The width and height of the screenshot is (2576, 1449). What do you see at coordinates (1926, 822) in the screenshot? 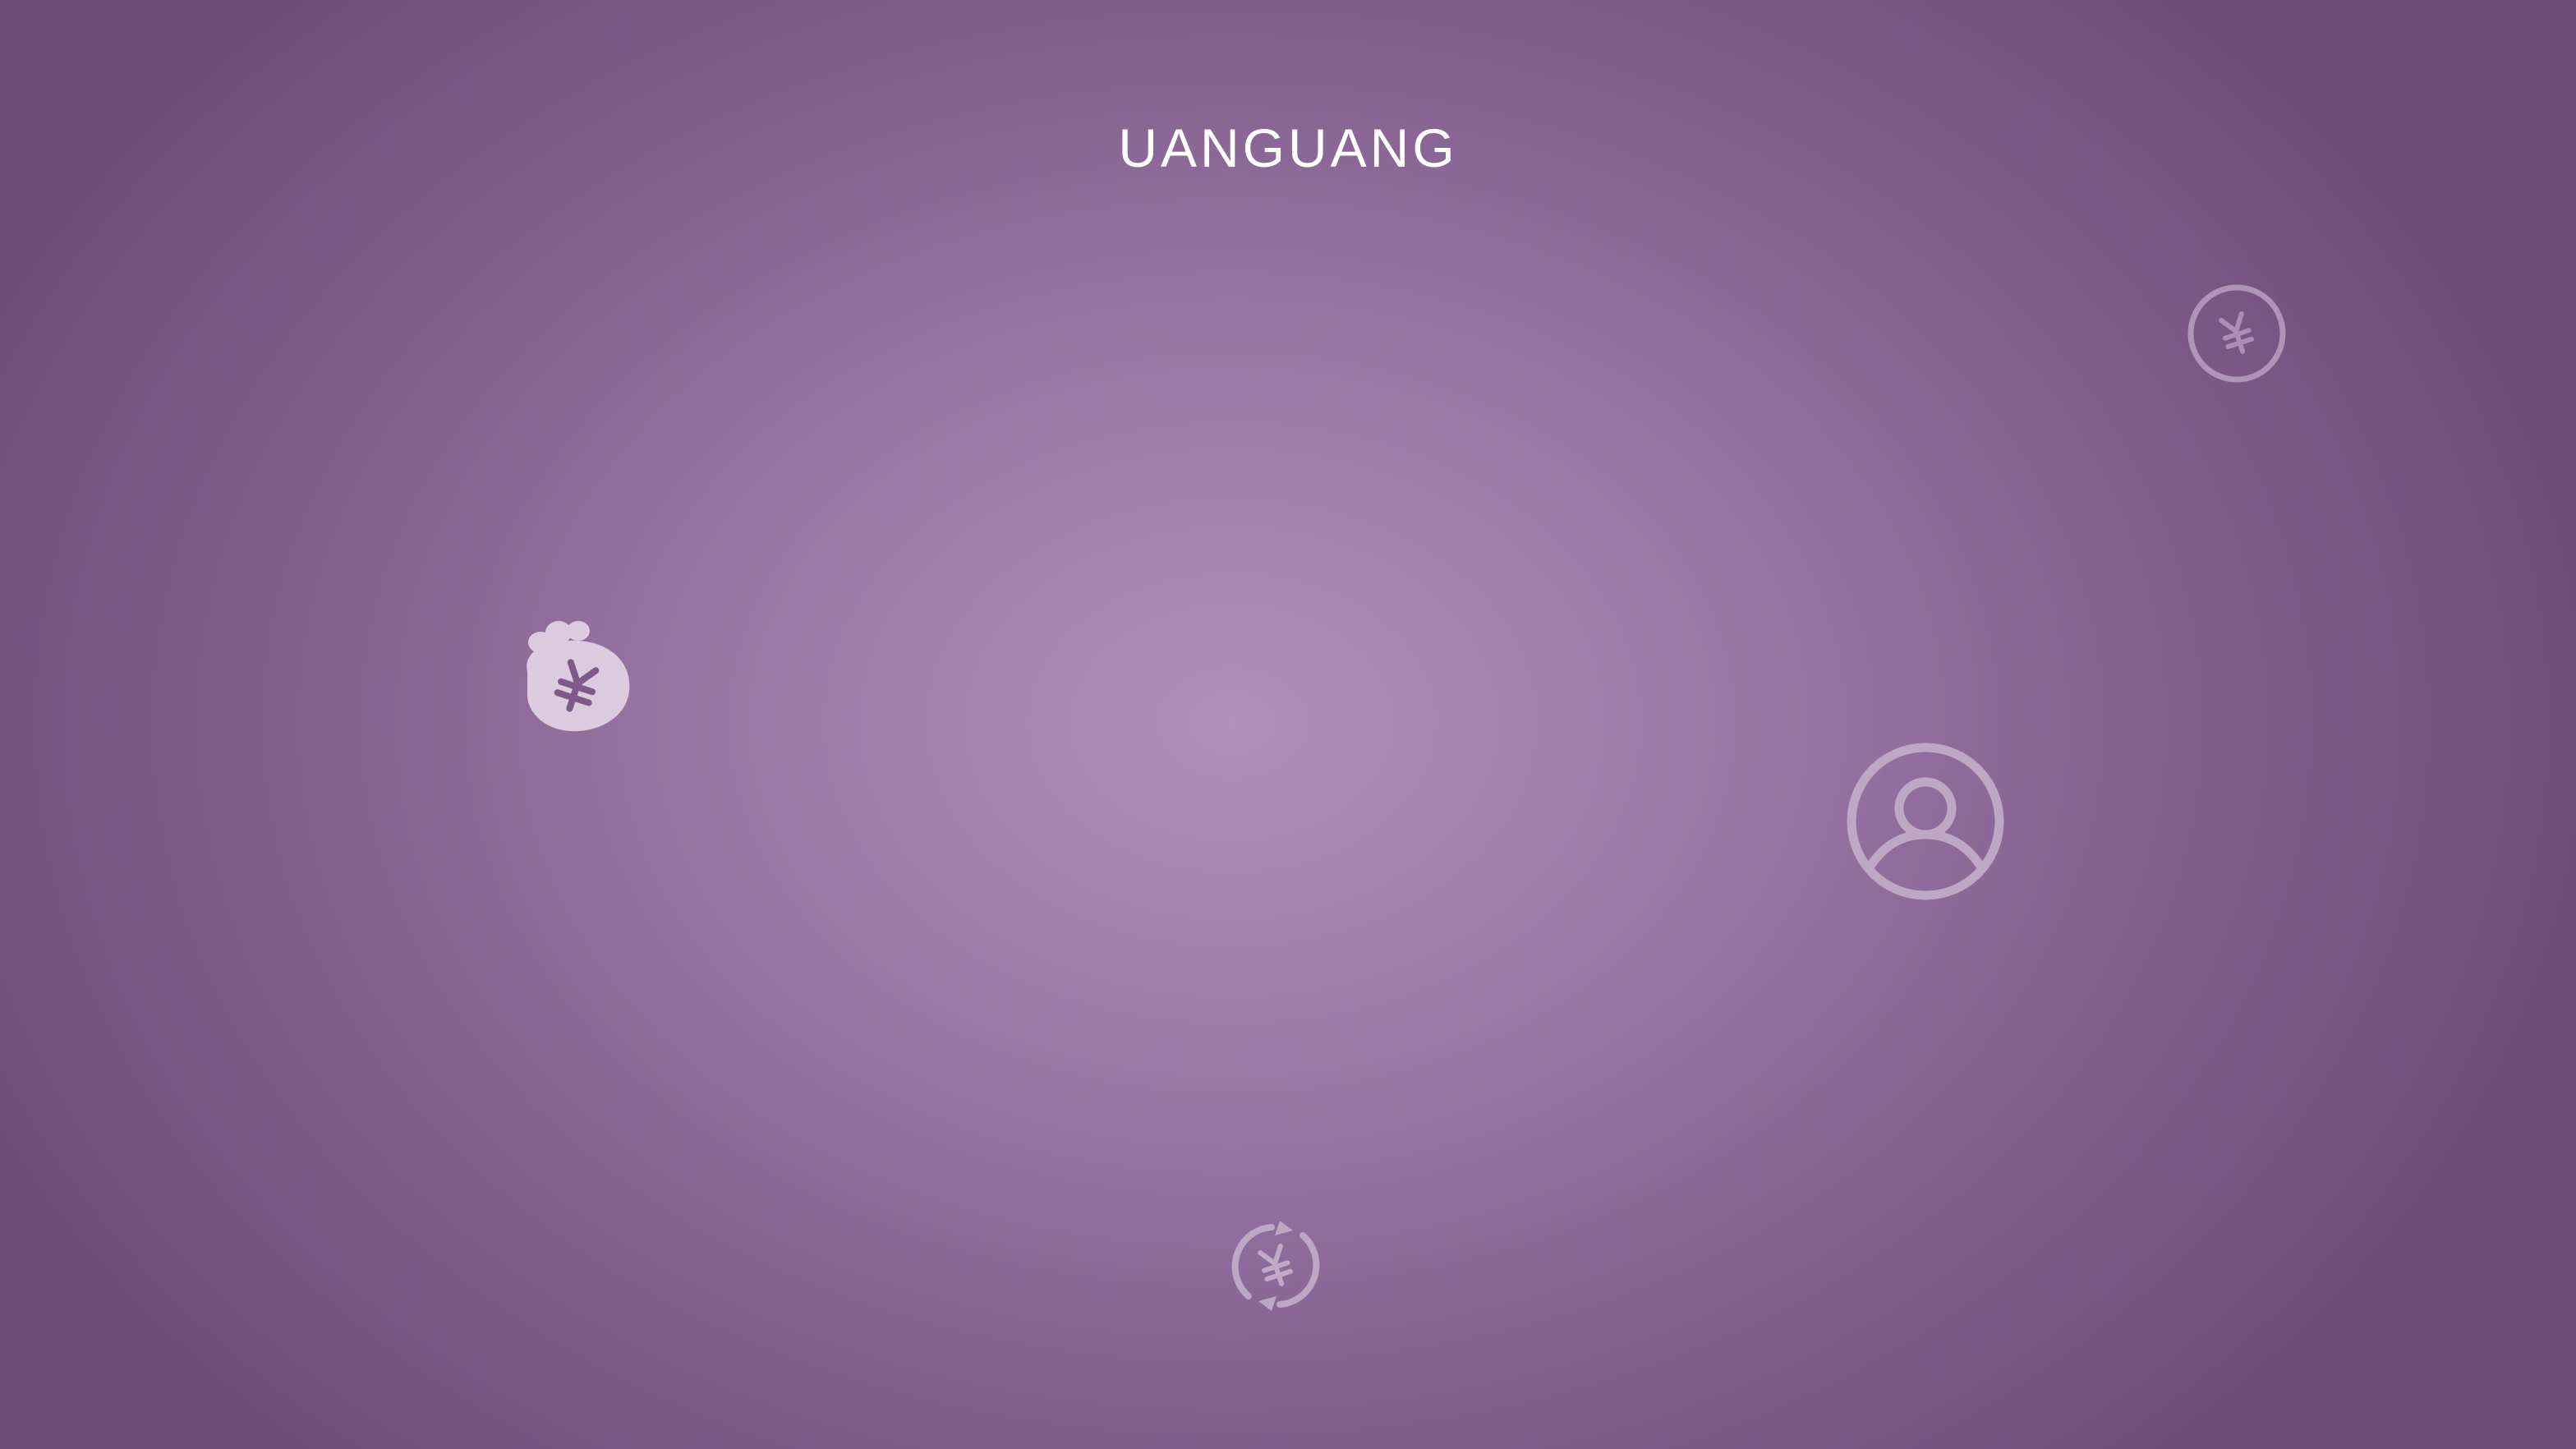
I see `user-account-icon` at bounding box center [1926, 822].